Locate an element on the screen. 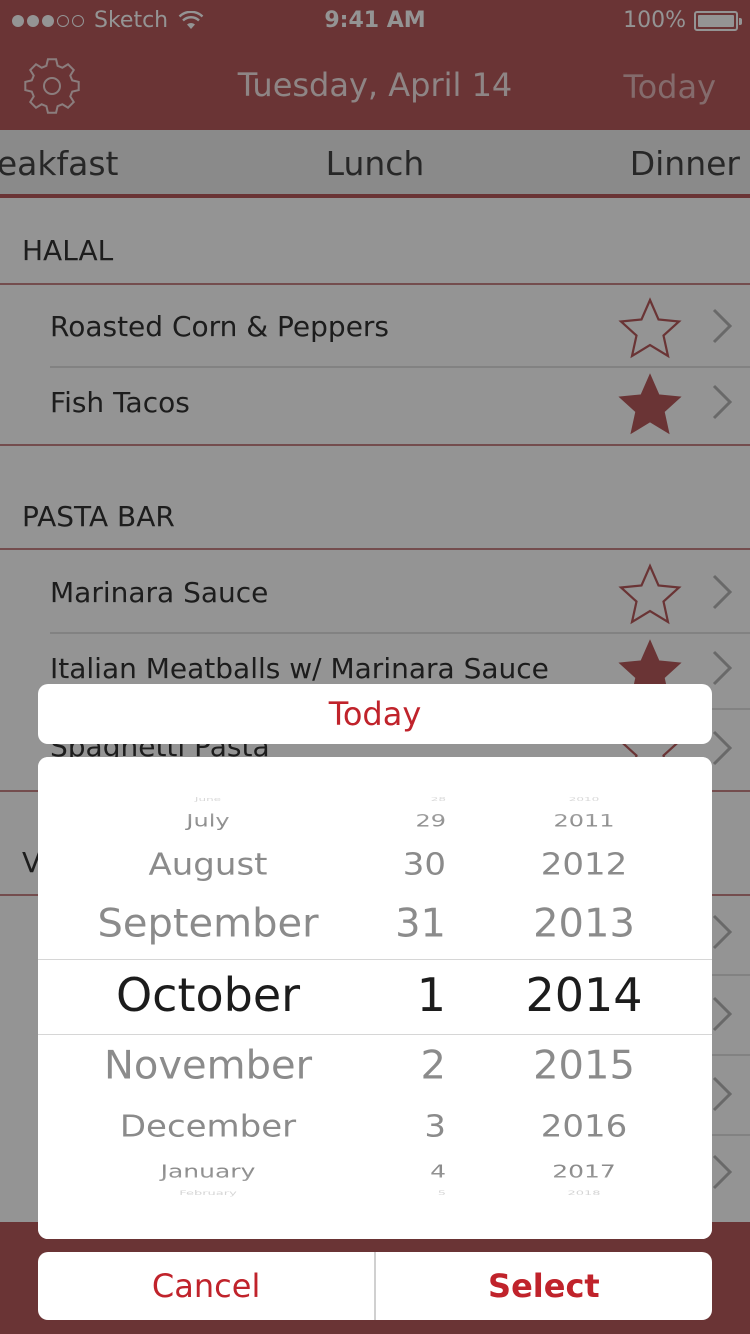 The width and height of the screenshot is (750, 1334). picker-day: 2 is located at coordinates (392, 1066).